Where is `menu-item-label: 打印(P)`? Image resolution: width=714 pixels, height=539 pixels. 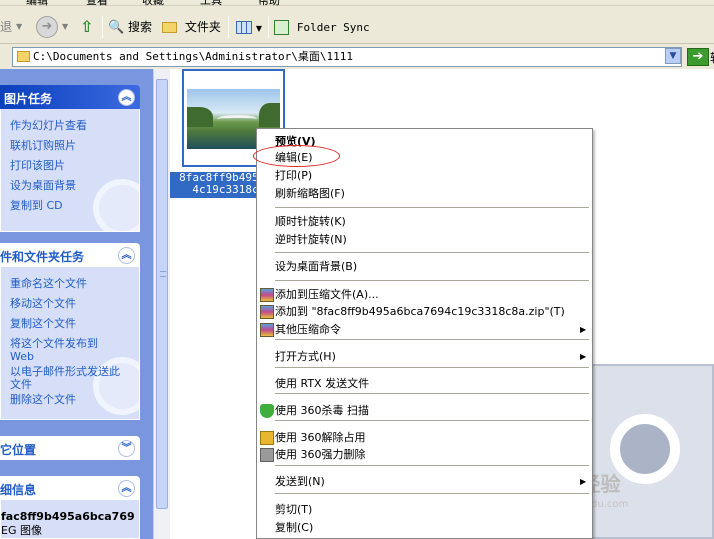
menu-item-label: 打印(P) is located at coordinates (294, 175).